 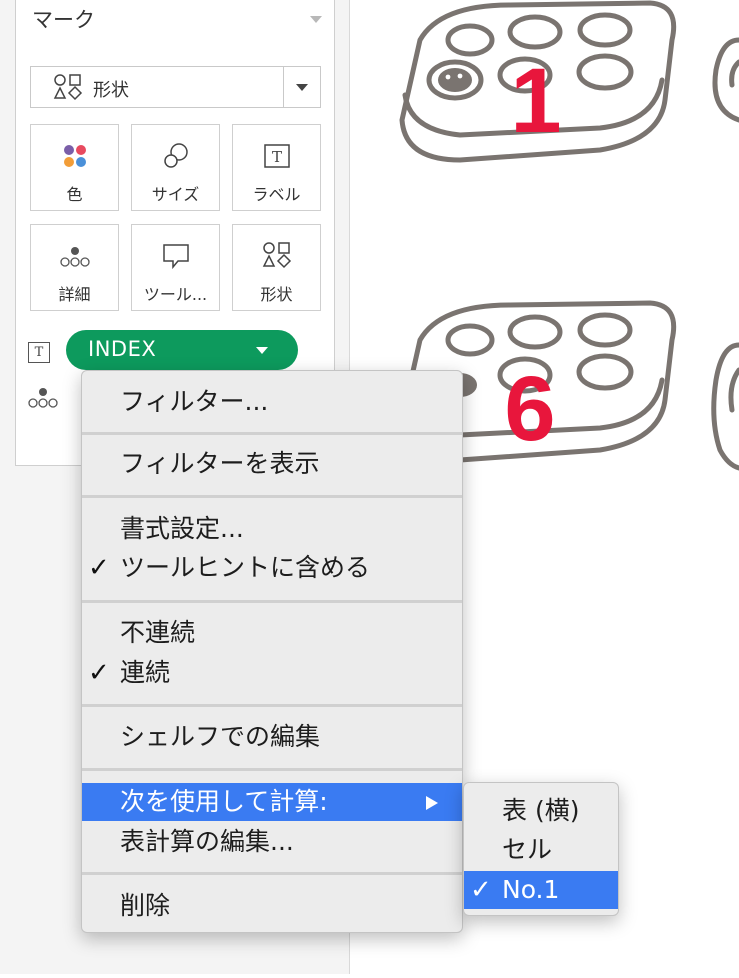 I want to click on submenu-item-label: セル, so click(x=527, y=849).